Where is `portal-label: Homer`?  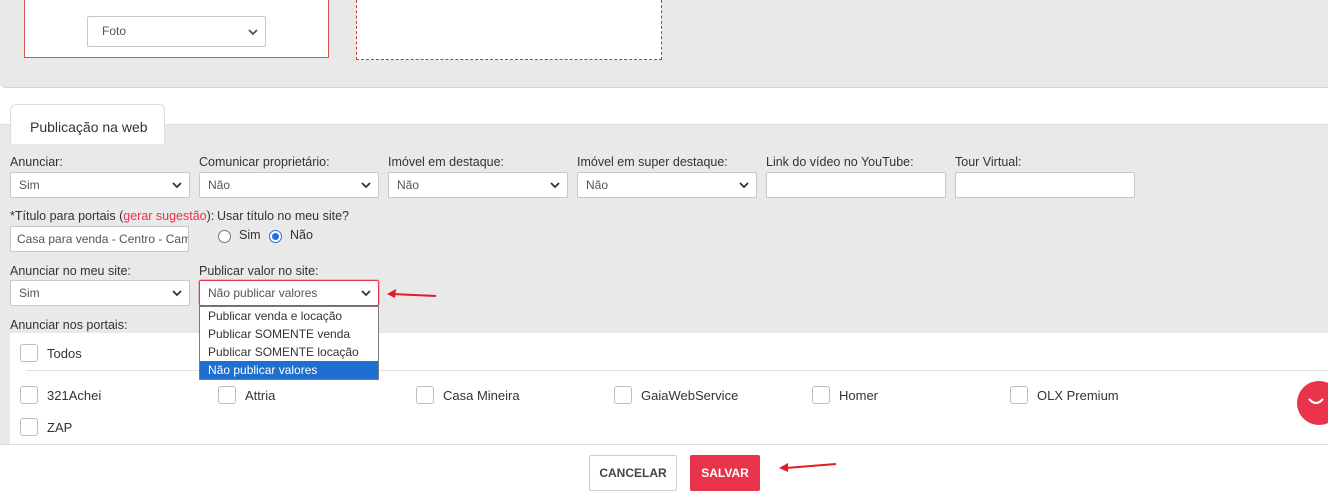 portal-label: Homer is located at coordinates (859, 395).